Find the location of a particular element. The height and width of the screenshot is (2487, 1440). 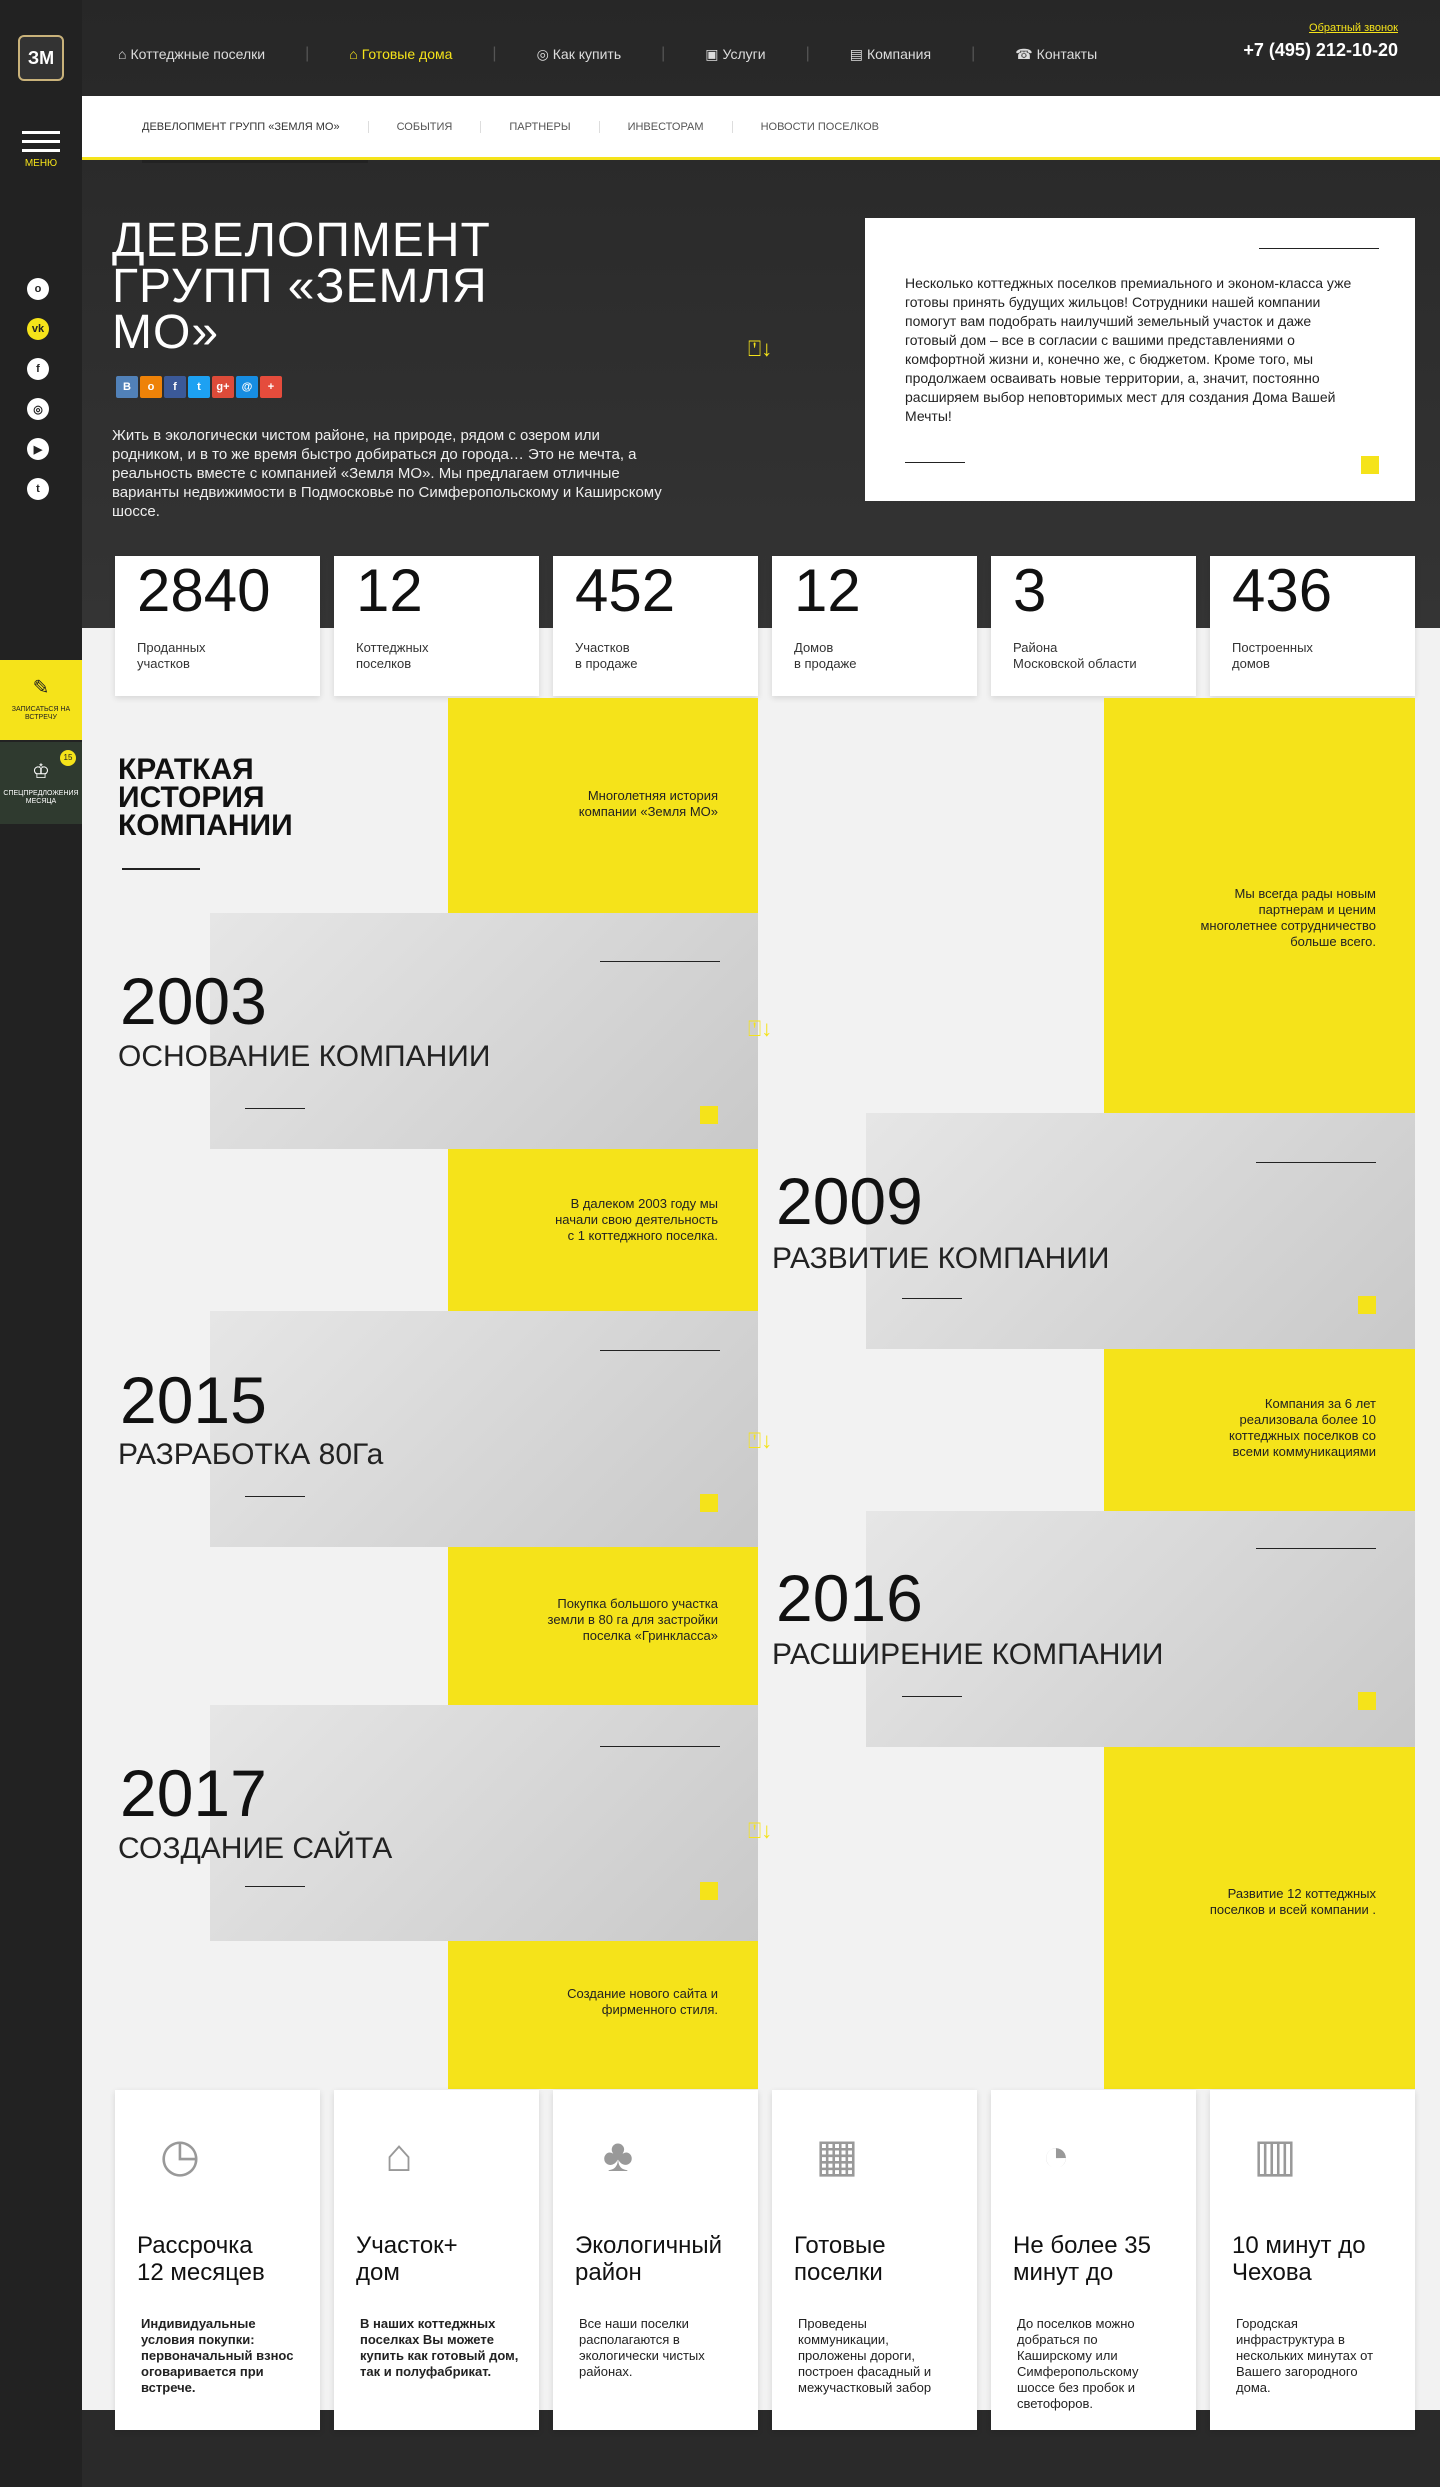

feature-title: Не более 35 минут до is located at coordinates (1082, 2259).